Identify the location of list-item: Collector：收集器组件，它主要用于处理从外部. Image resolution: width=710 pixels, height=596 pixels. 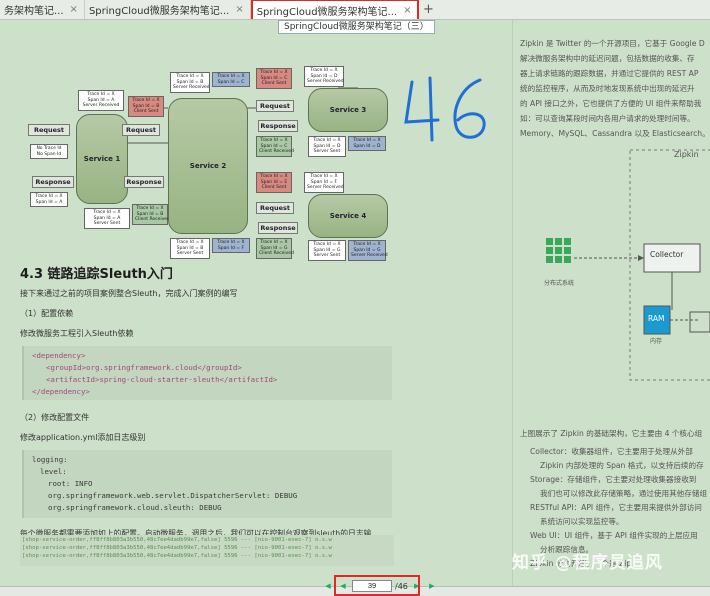
(611, 451).